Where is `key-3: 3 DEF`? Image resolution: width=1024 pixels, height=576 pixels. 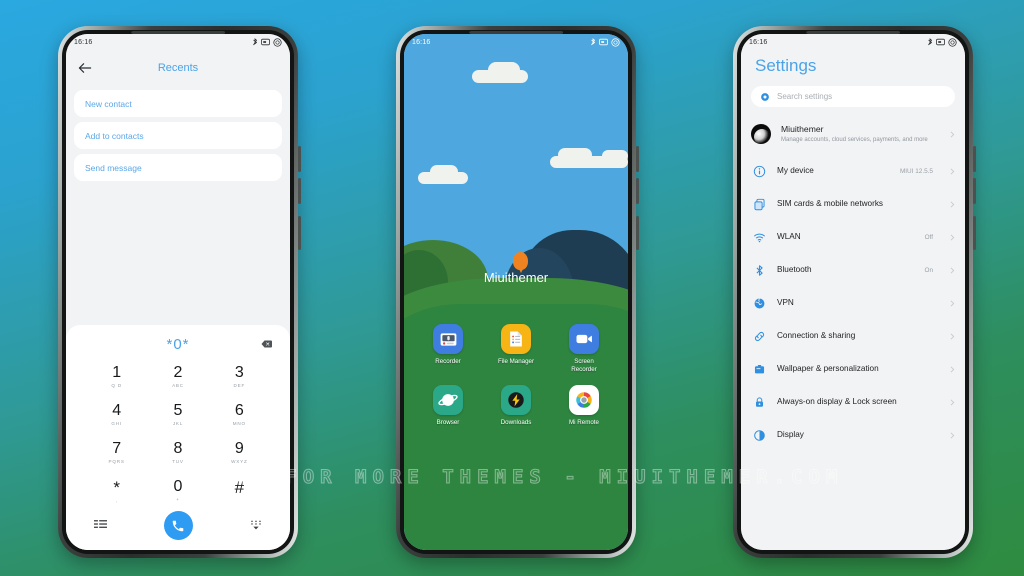 key-3: 3 DEF is located at coordinates (239, 377).